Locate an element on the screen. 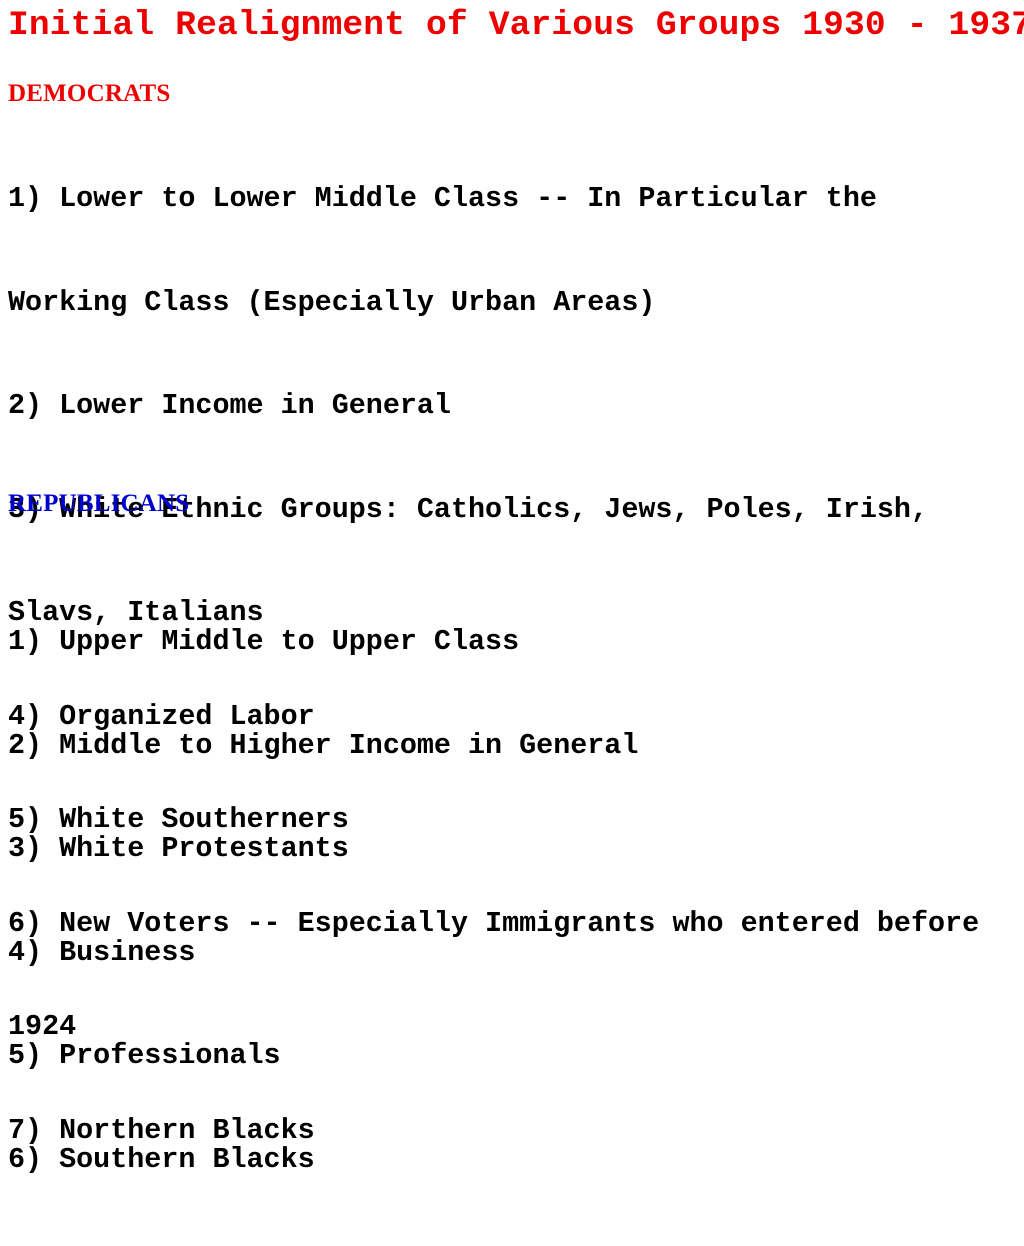 The height and width of the screenshot is (1246, 1024). list-item: Working Class (Especially Urban Areas) is located at coordinates (332, 302).